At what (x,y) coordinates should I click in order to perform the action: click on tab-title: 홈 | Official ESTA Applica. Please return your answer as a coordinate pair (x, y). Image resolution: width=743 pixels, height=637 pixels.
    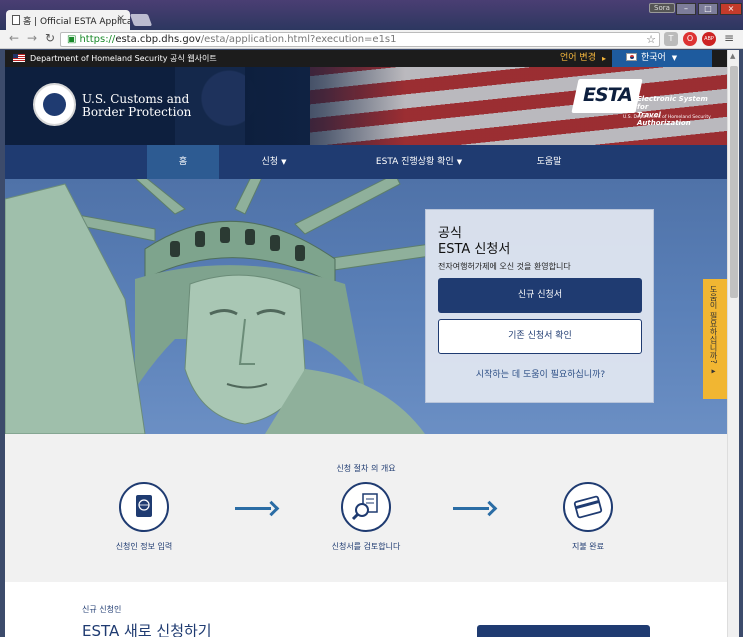
    Looking at the image, I should click on (76, 22).